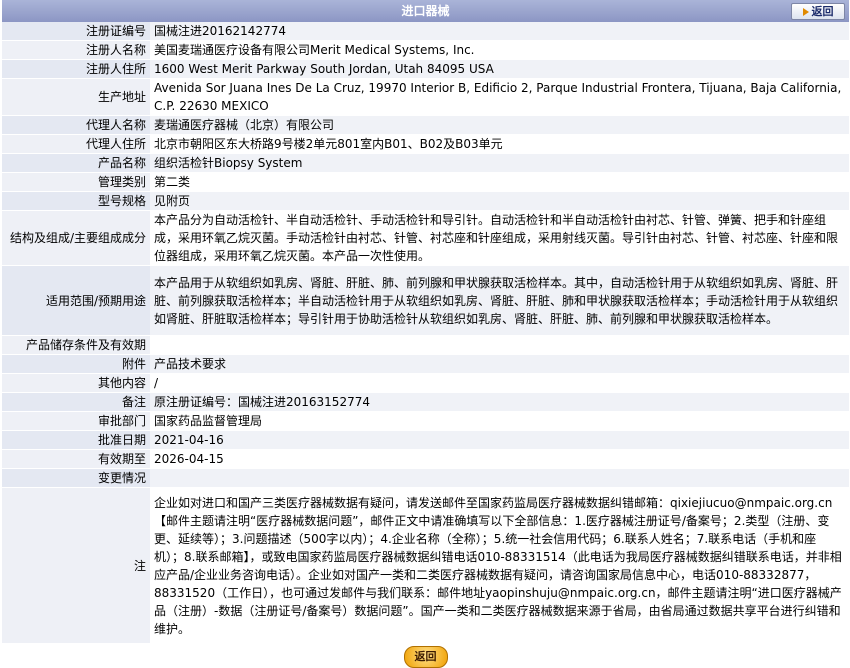  What do you see at coordinates (76, 478) in the screenshot?
I see `field-label: 变更情况` at bounding box center [76, 478].